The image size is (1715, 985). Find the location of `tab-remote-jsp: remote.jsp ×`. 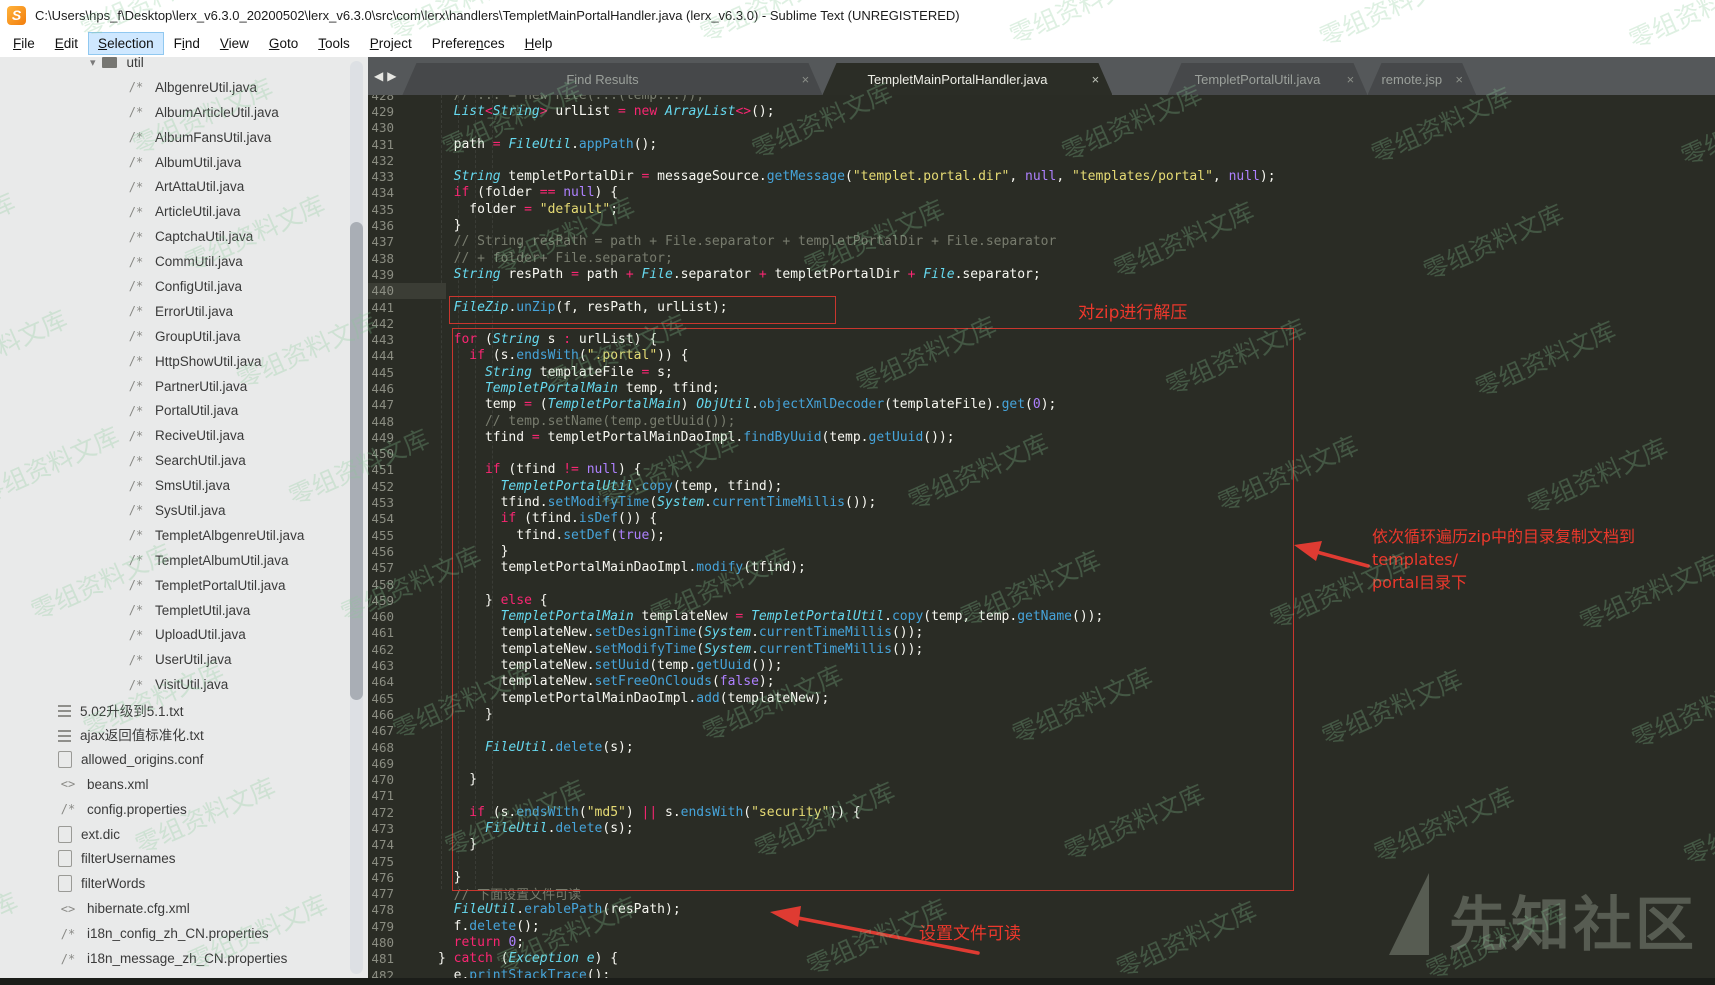

tab-remote-jsp: remote.jsp × is located at coordinates (1421, 79).